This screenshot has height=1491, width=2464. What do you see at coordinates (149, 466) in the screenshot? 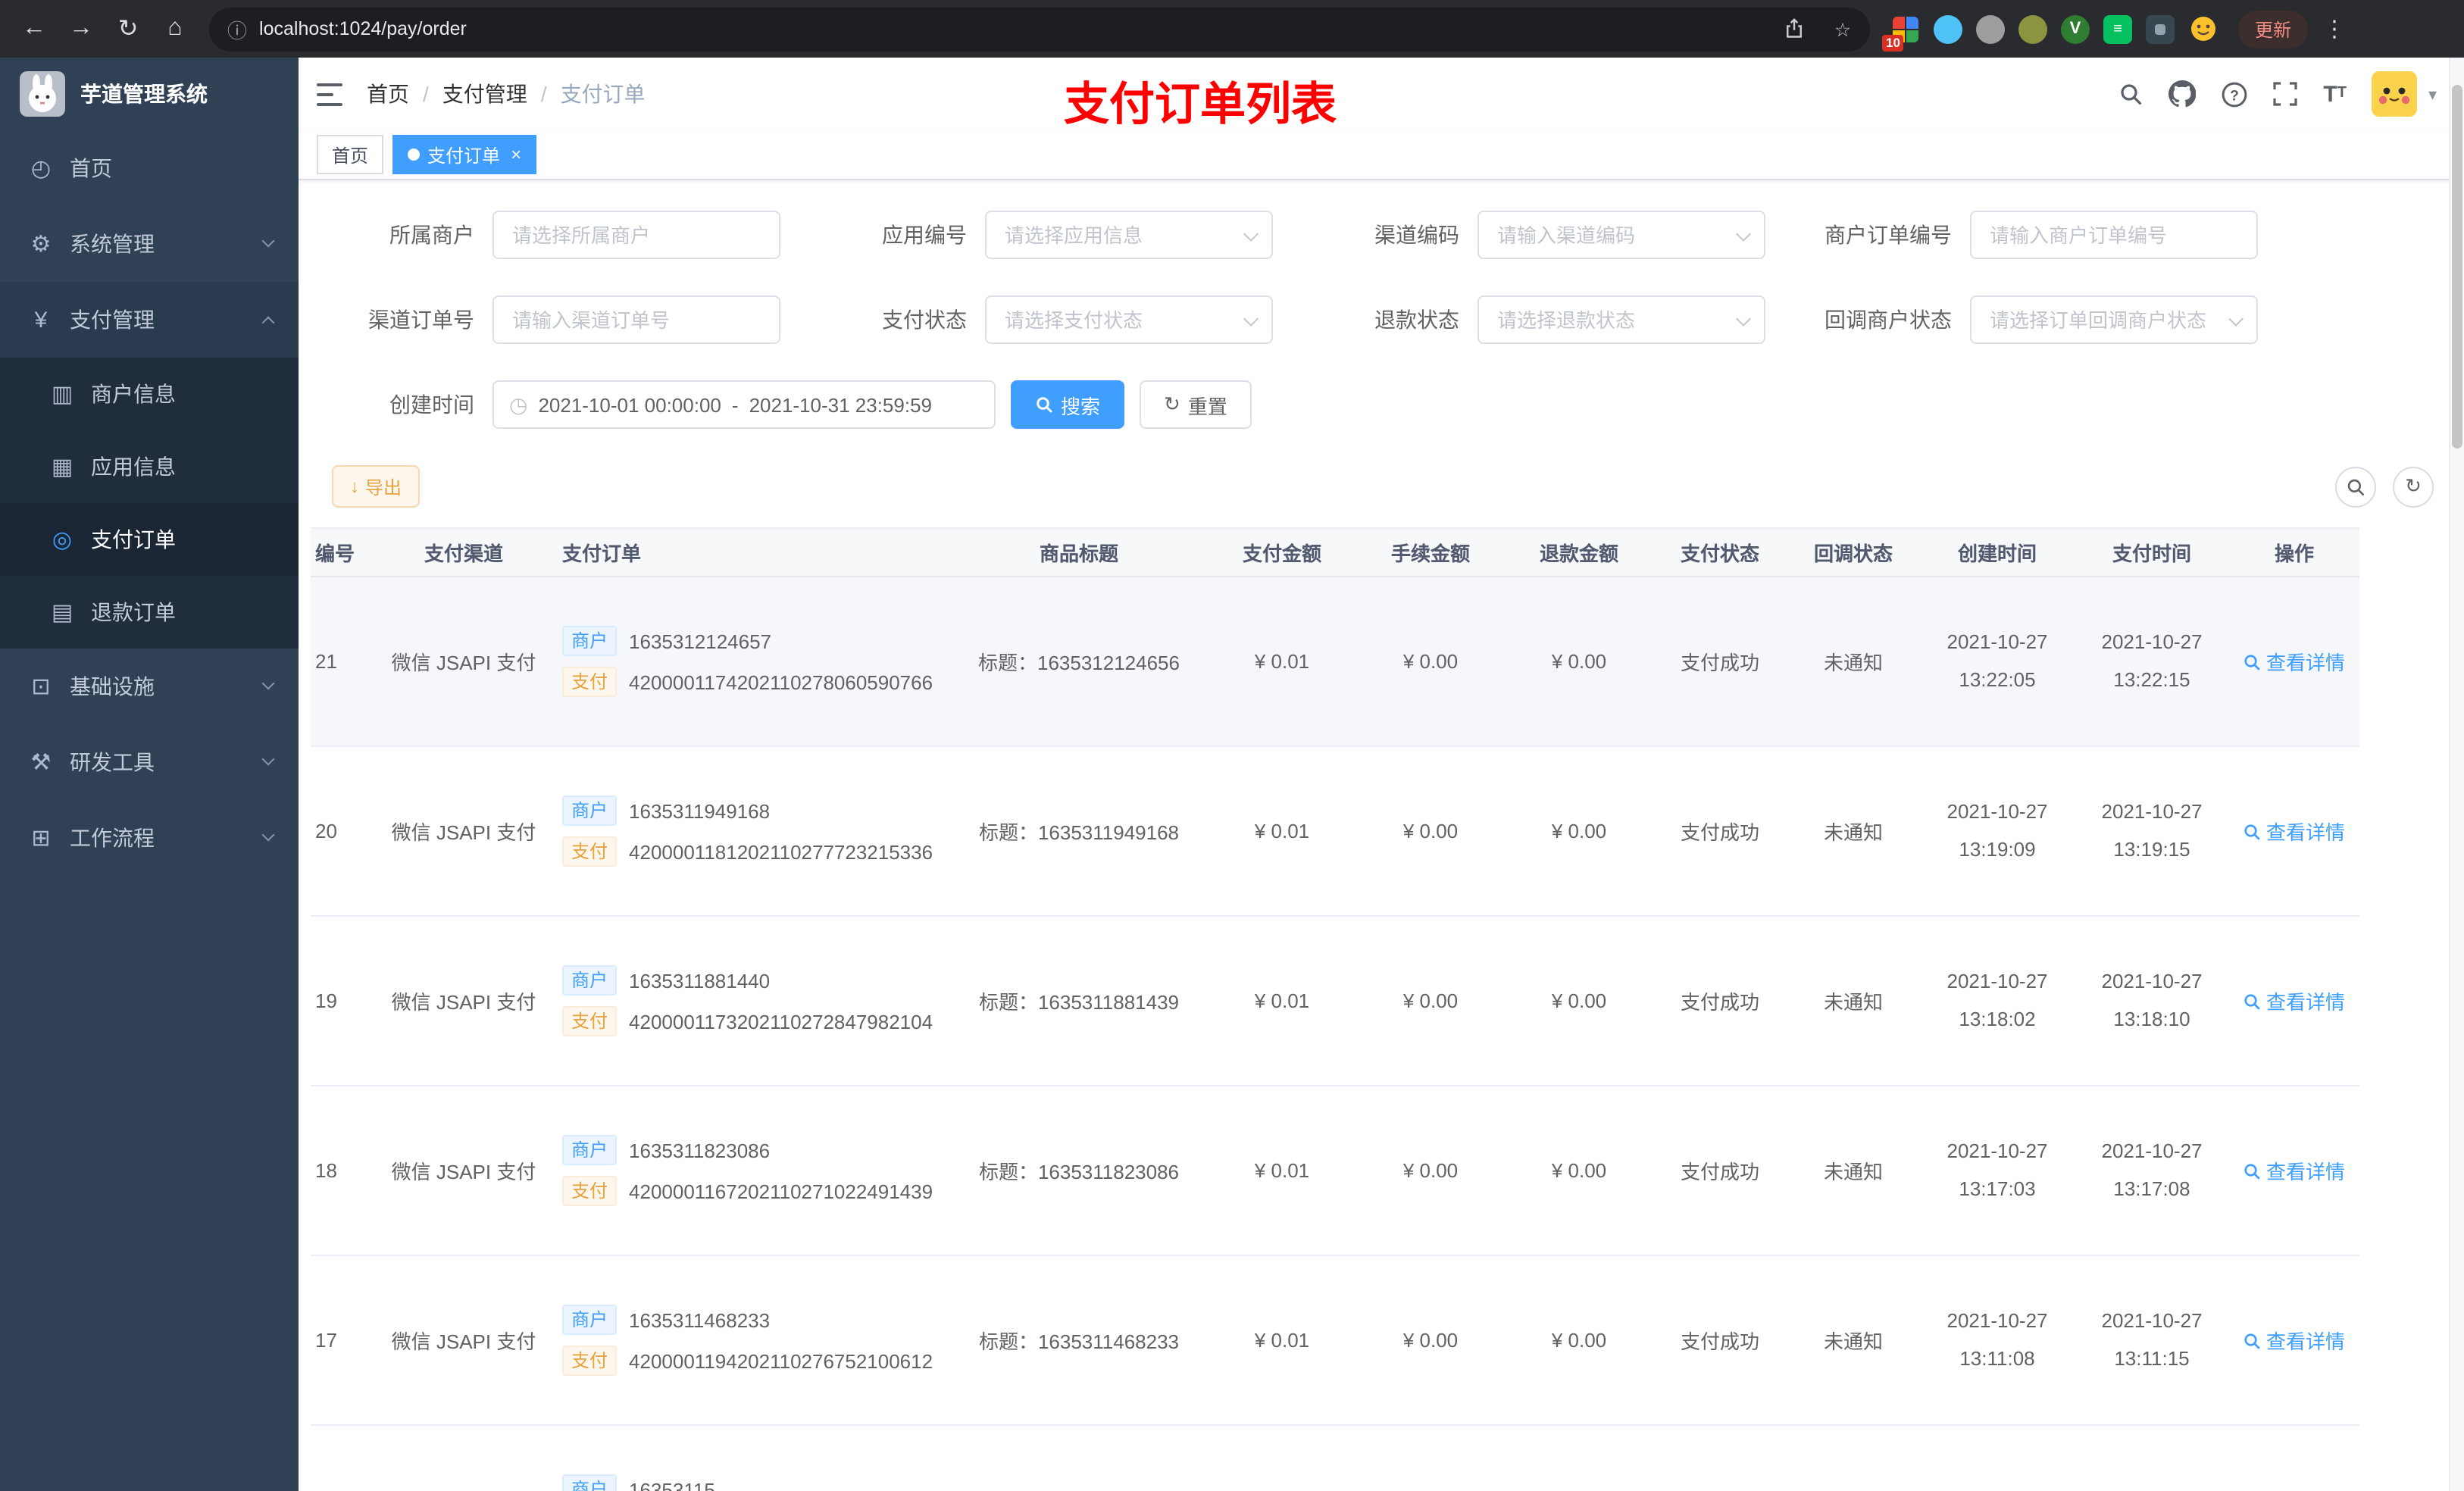
I see `sidebar-item-app-info: ▦ 应用信息` at bounding box center [149, 466].